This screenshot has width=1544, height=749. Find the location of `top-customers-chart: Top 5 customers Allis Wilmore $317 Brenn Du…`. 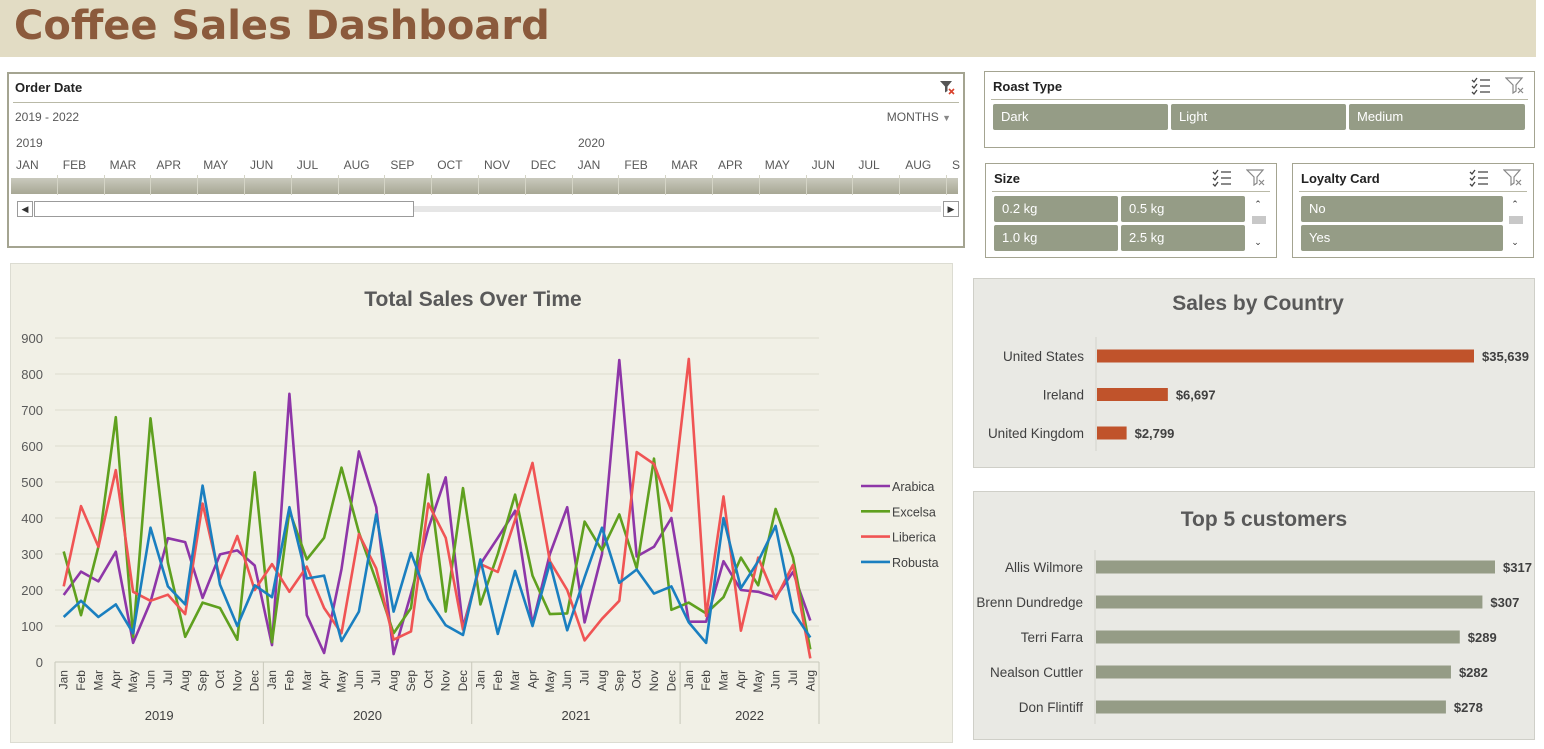

top-customers-chart: Top 5 customers Allis Wilmore $317 Brenn Du… is located at coordinates (1254, 616).